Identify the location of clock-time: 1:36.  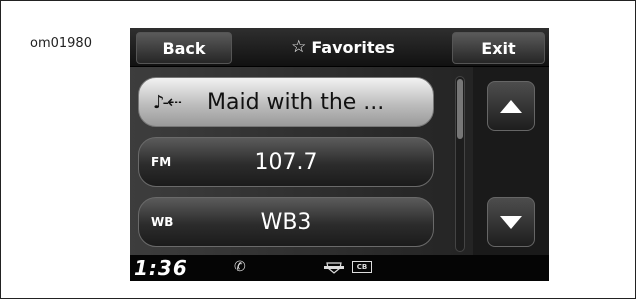
(161, 268).